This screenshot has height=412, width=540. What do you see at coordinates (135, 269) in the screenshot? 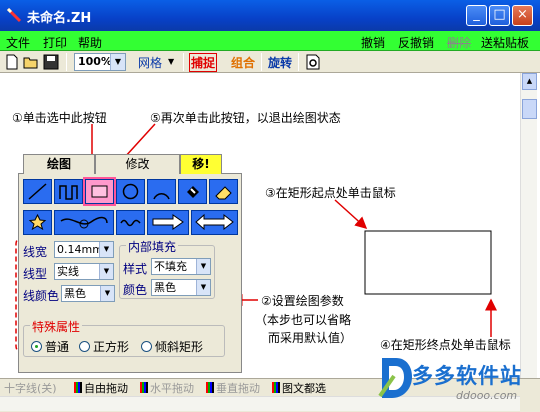
I see `fill-style-label: 样式` at bounding box center [135, 269].